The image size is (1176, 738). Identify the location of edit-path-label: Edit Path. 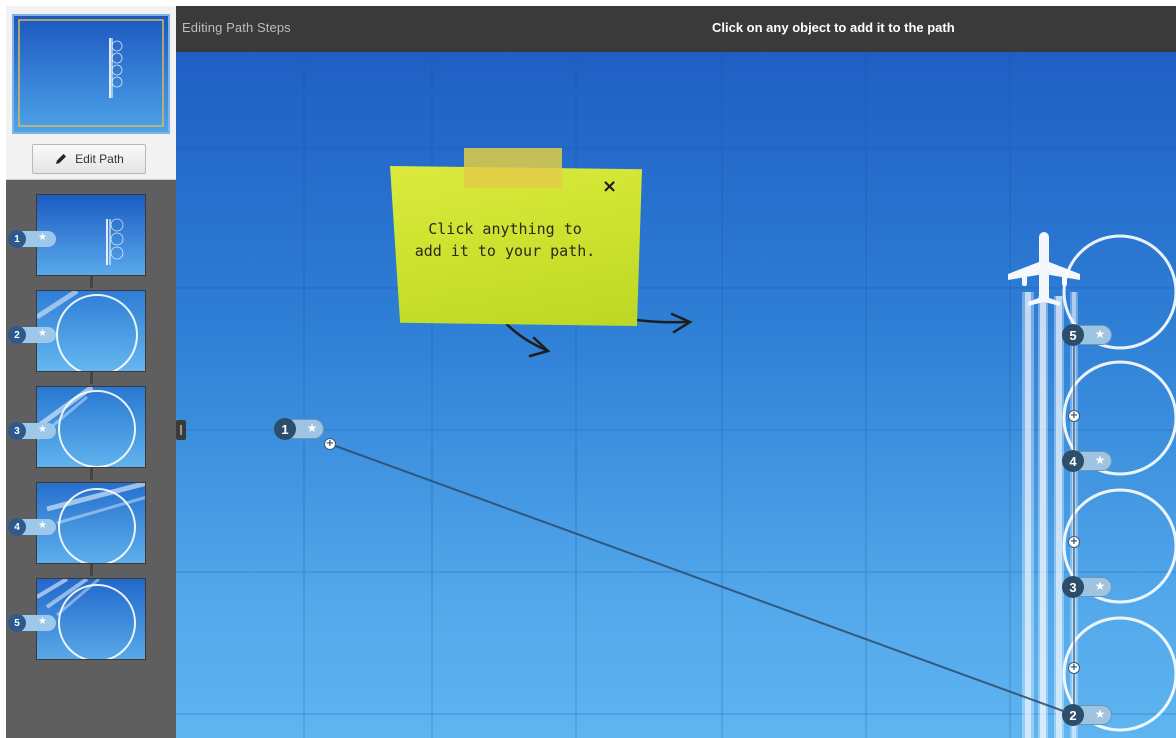
(99, 159).